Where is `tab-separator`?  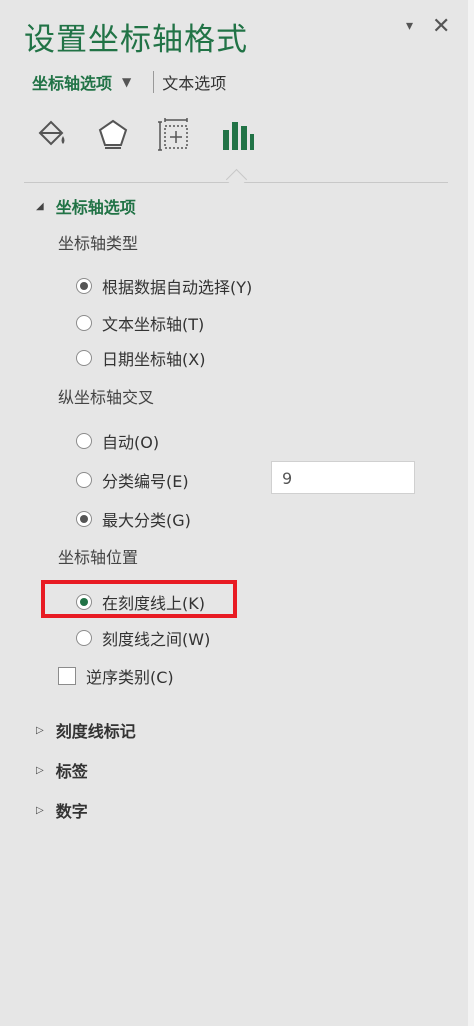
tab-separator is located at coordinates (154, 82).